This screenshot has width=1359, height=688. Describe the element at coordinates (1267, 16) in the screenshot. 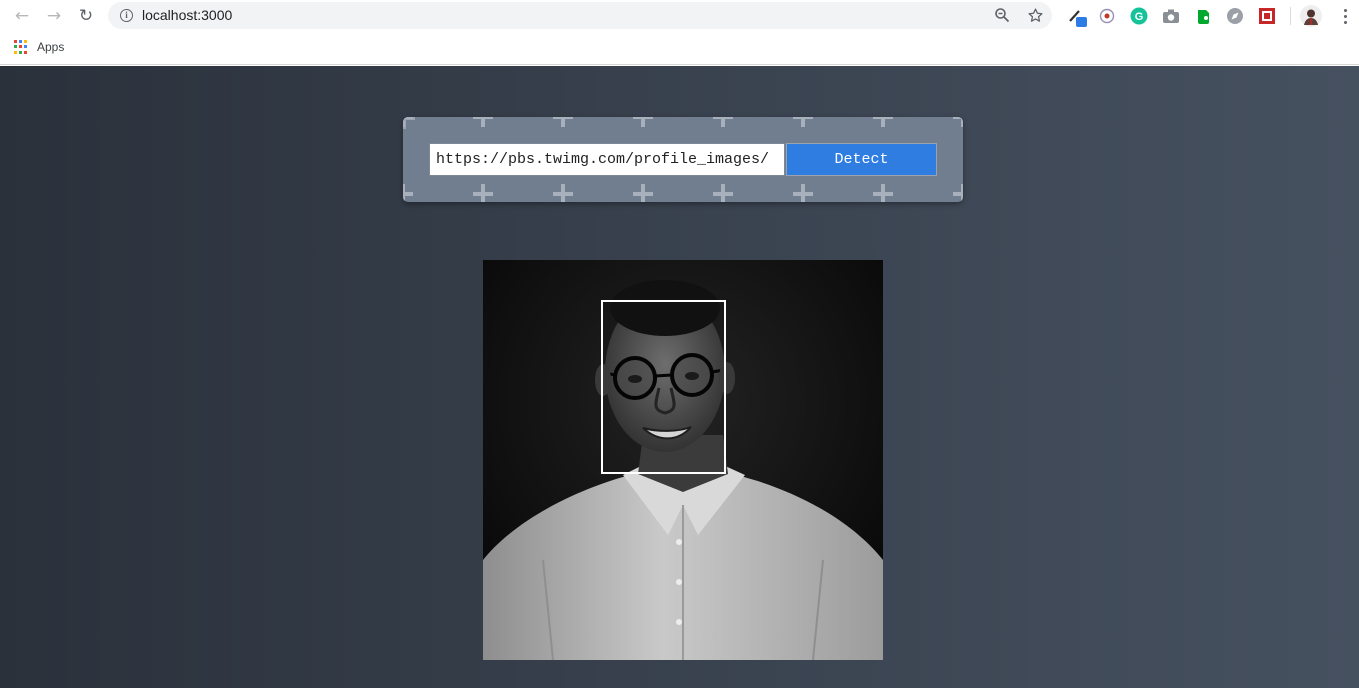

I see `pdf-icon` at that location.